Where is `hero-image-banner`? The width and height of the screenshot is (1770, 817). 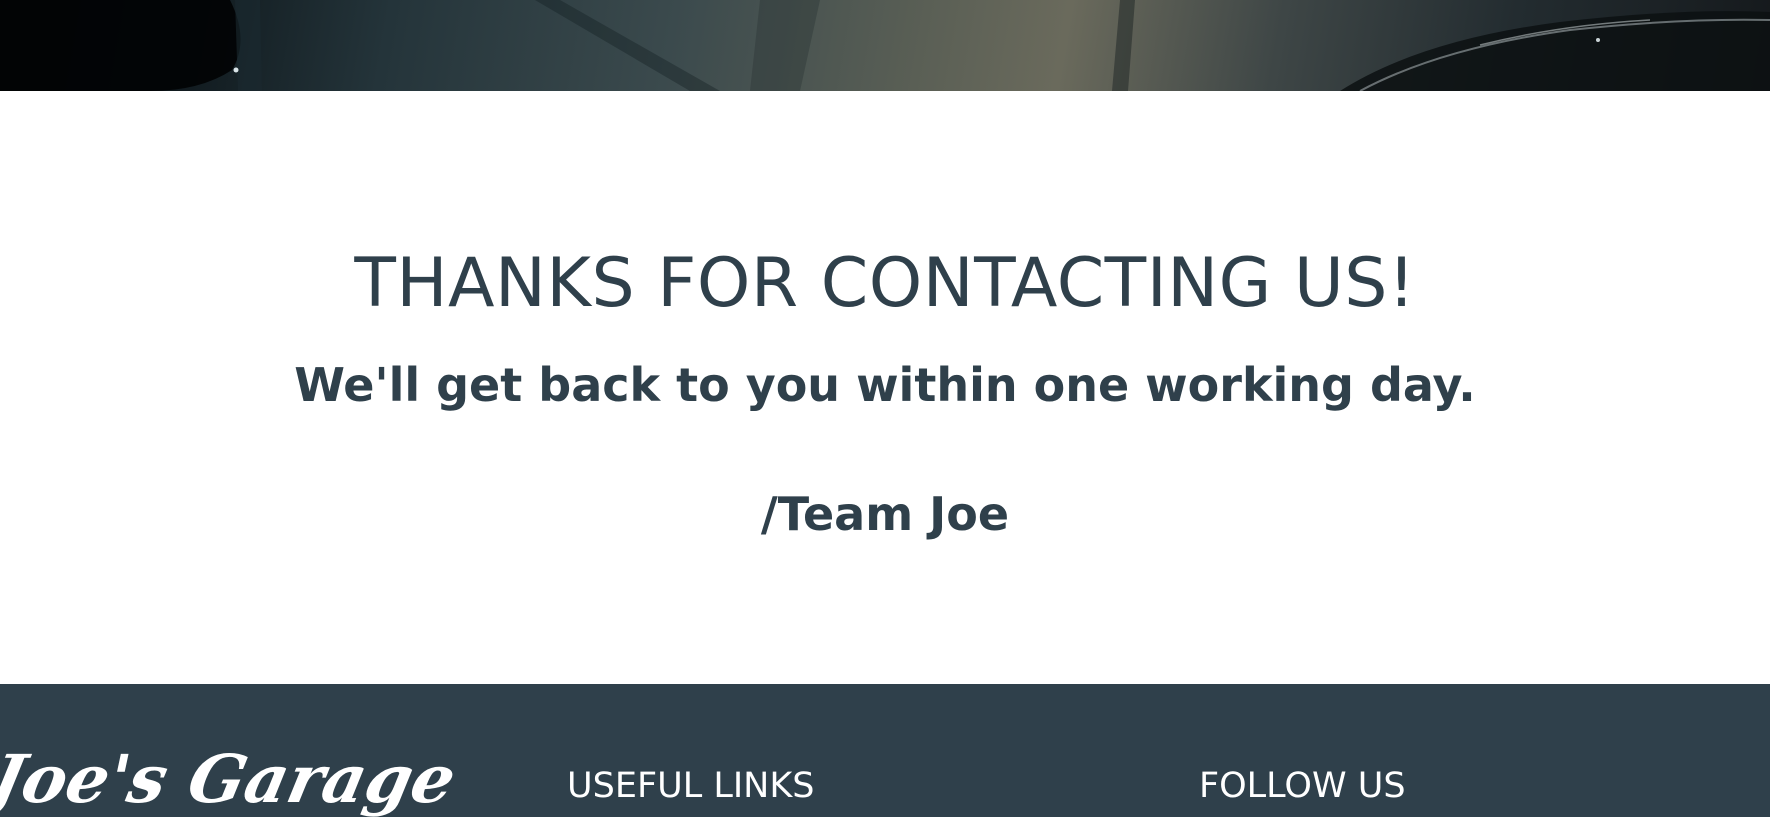
hero-image-banner is located at coordinates (885, 45).